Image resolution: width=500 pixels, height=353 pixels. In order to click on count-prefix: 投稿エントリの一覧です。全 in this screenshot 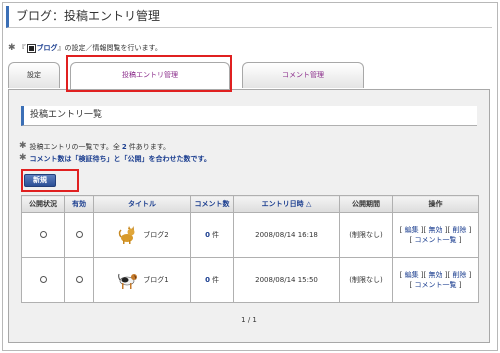, I will do `click(74, 146)`.